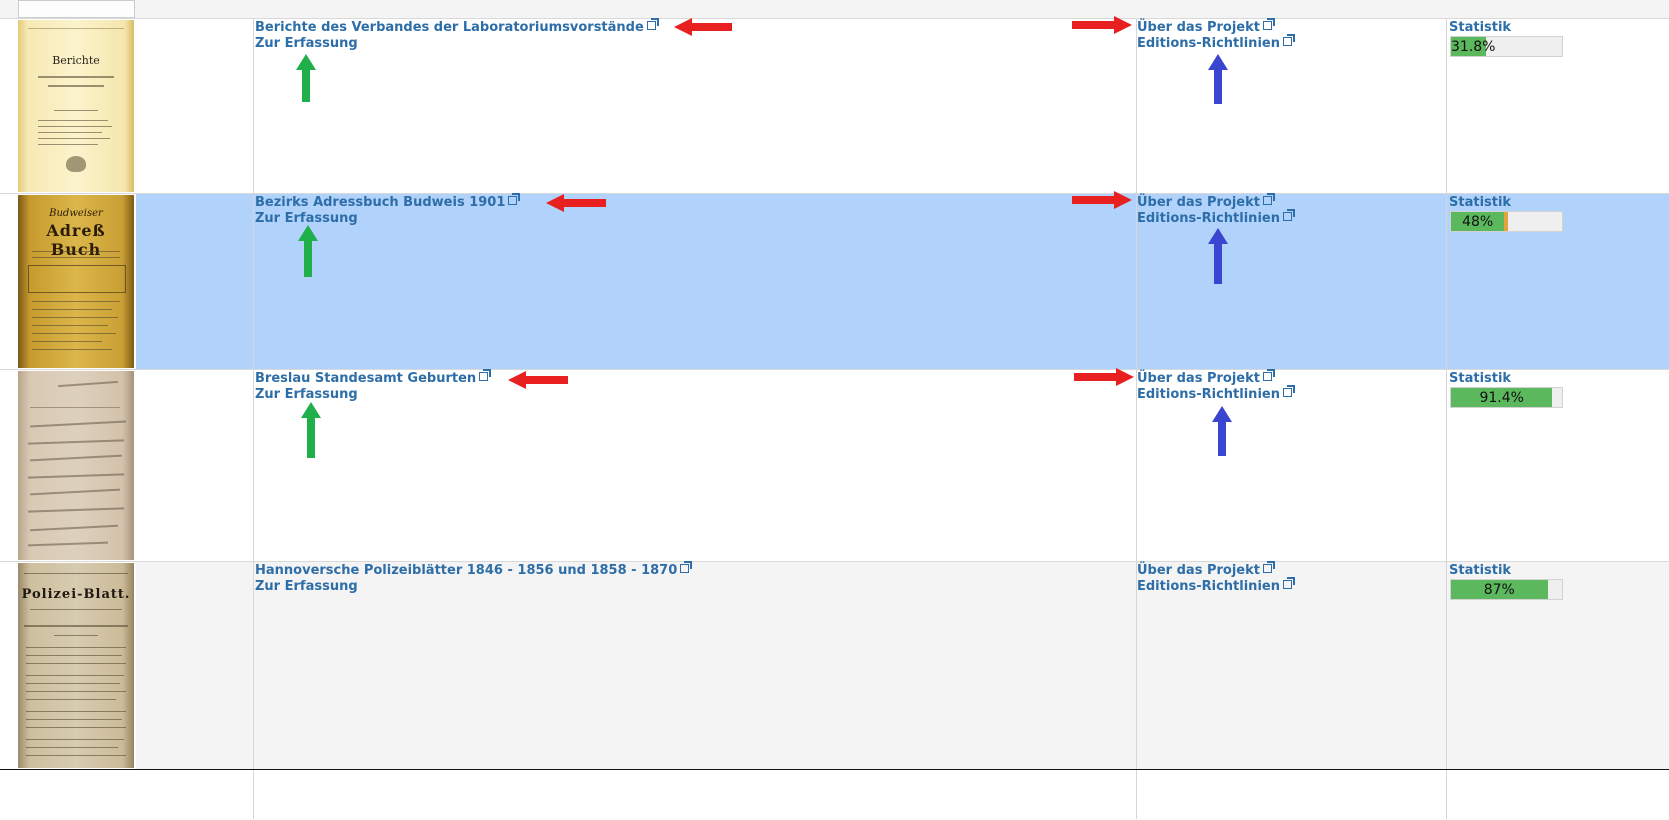 This screenshot has height=820, width=1669. I want to click on project-thumbnail, so click(76, 465).